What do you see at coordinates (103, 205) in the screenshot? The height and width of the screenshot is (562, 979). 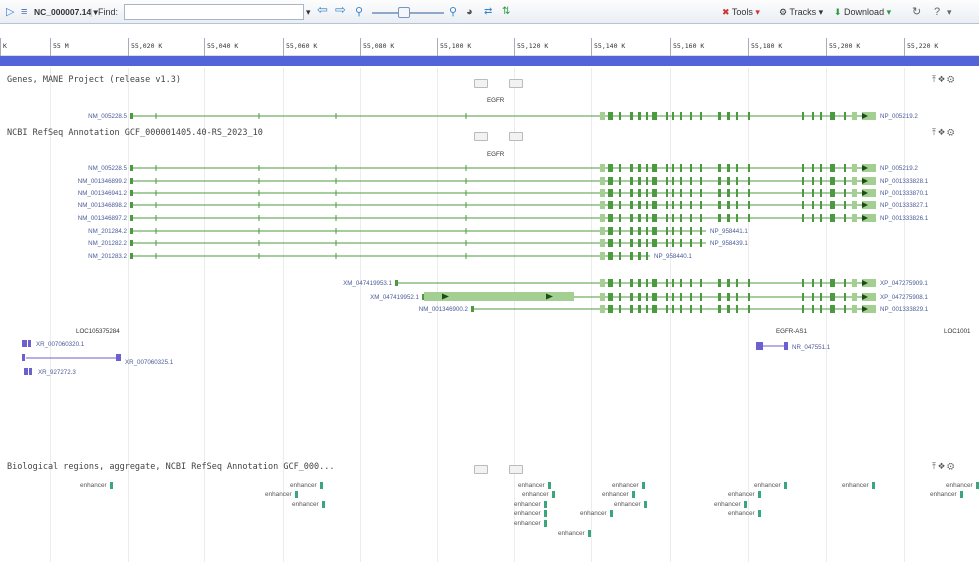 I see `transcript-label: NM_001346898.2` at bounding box center [103, 205].